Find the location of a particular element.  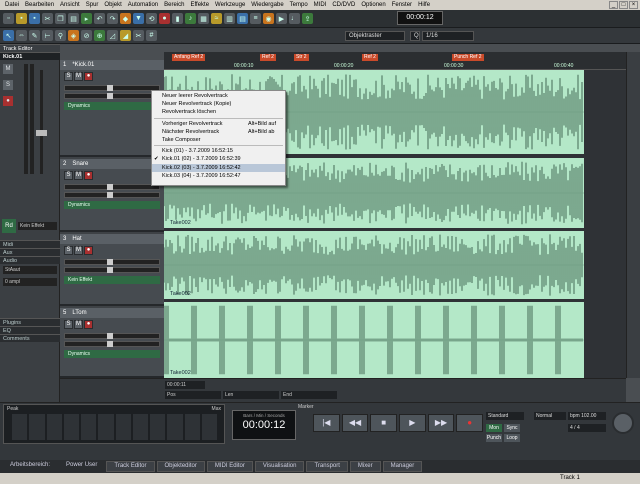

menu-optionen: Optionen is located at coordinates (373, 5).